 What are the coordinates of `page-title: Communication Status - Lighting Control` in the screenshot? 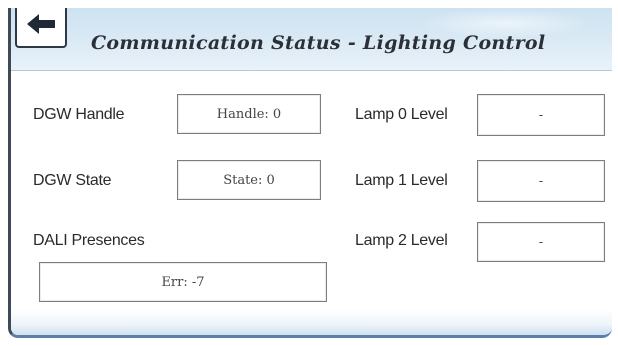 It's located at (318, 43).